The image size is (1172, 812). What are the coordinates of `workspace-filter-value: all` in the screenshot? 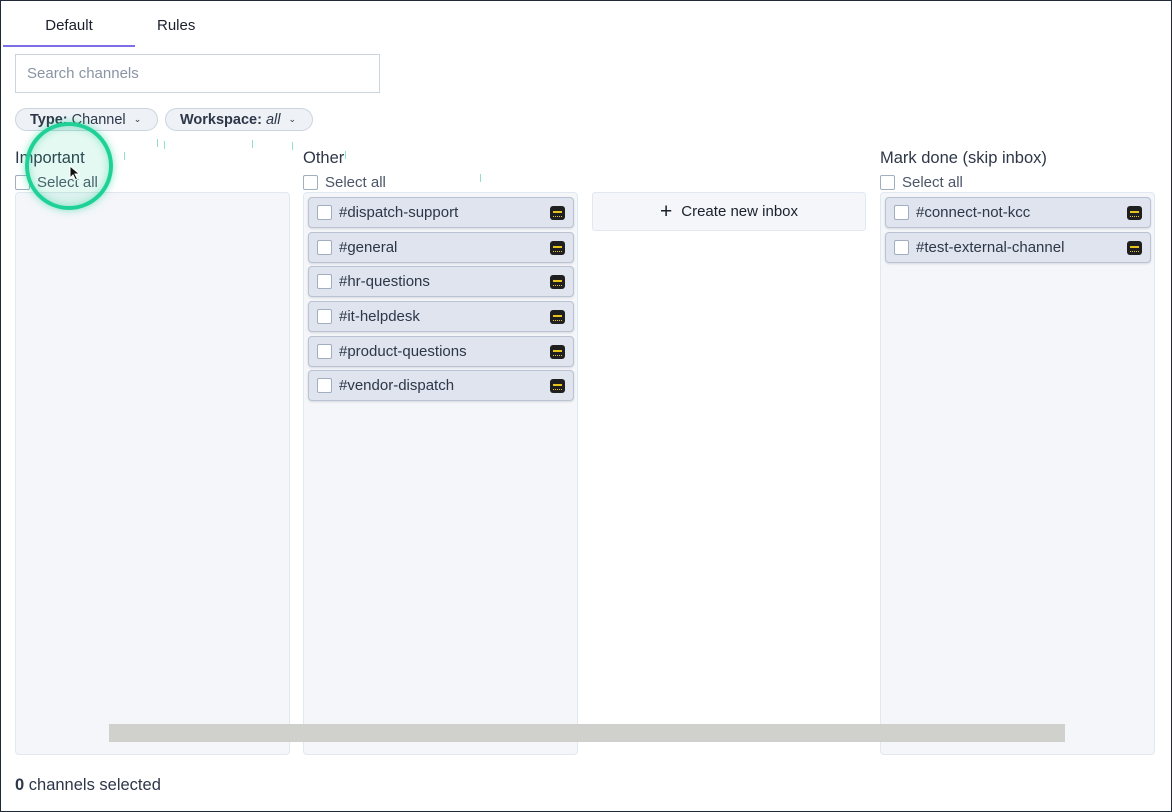 It's located at (273, 120).